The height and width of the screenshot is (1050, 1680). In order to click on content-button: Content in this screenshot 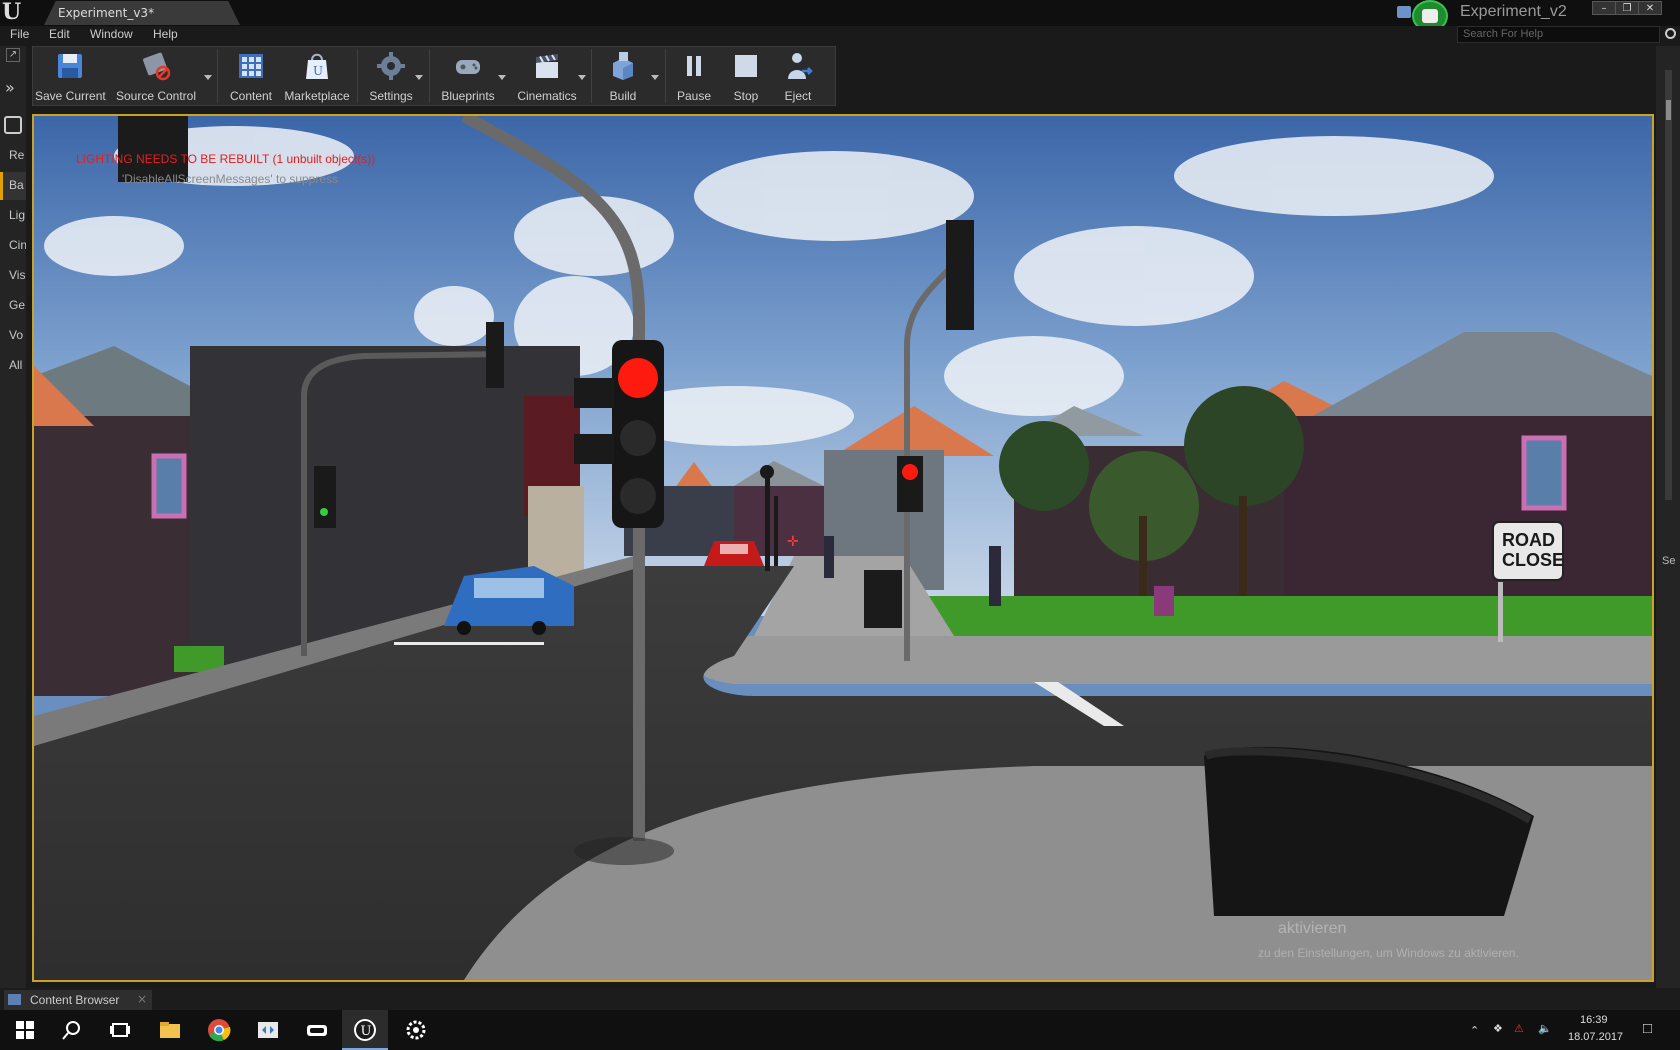, I will do `click(251, 76)`.